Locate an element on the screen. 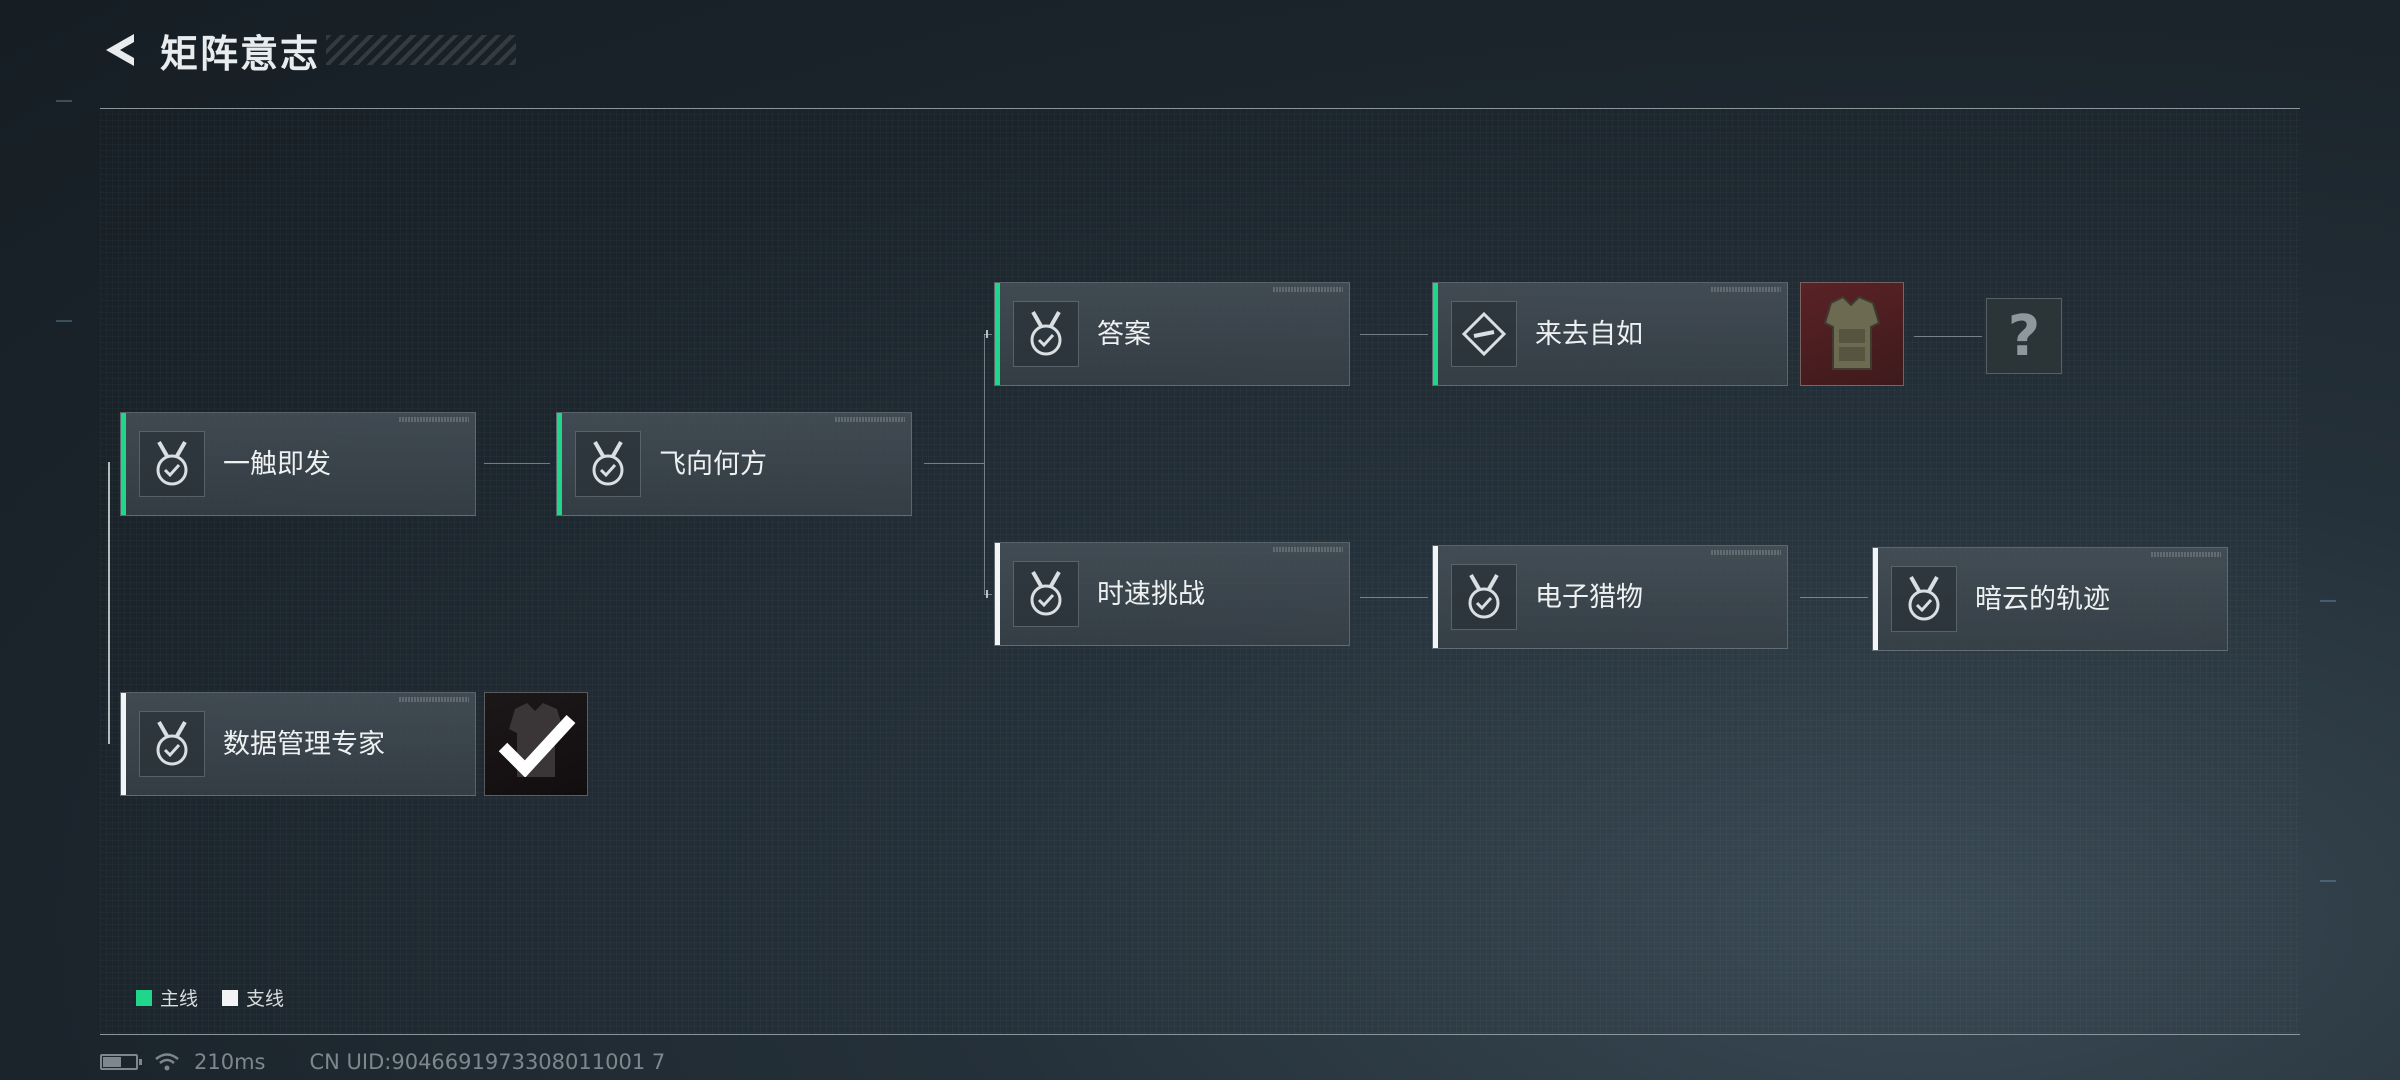 This screenshot has width=2400, height=1080. status-footer: 210ms CN UID:9046691973308011001 7 is located at coordinates (382, 1062).